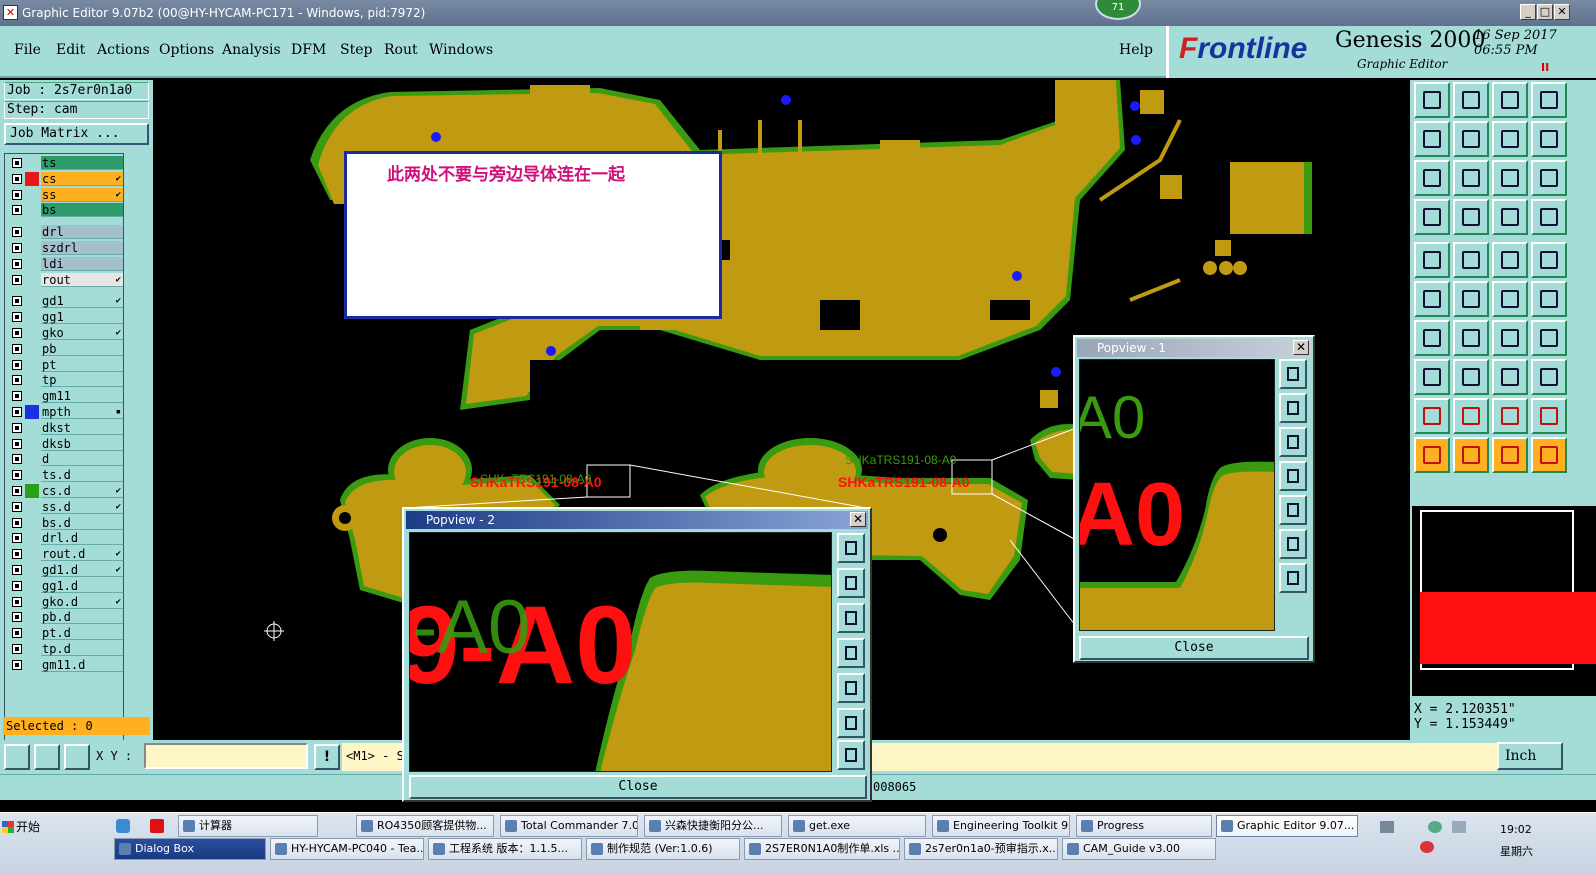 The width and height of the screenshot is (1596, 874). I want to click on layer-name: pb.d, so click(82, 617).